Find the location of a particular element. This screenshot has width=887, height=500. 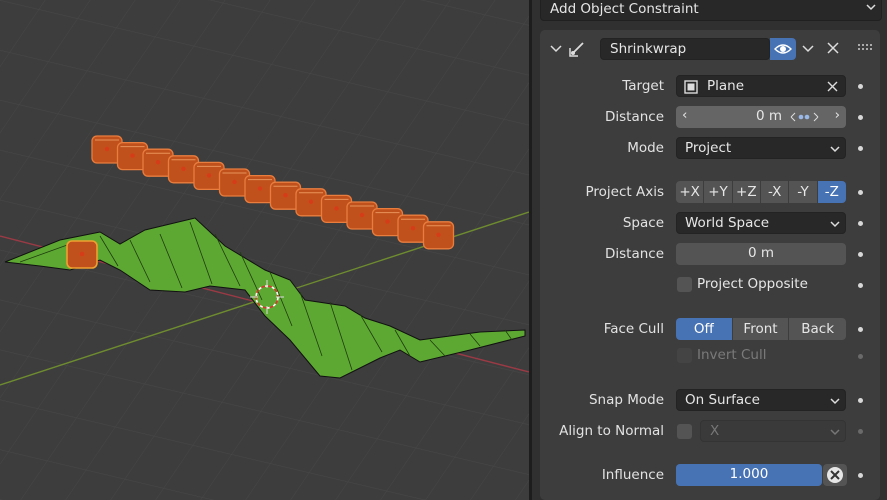

clear-target-icon is located at coordinates (832, 86).